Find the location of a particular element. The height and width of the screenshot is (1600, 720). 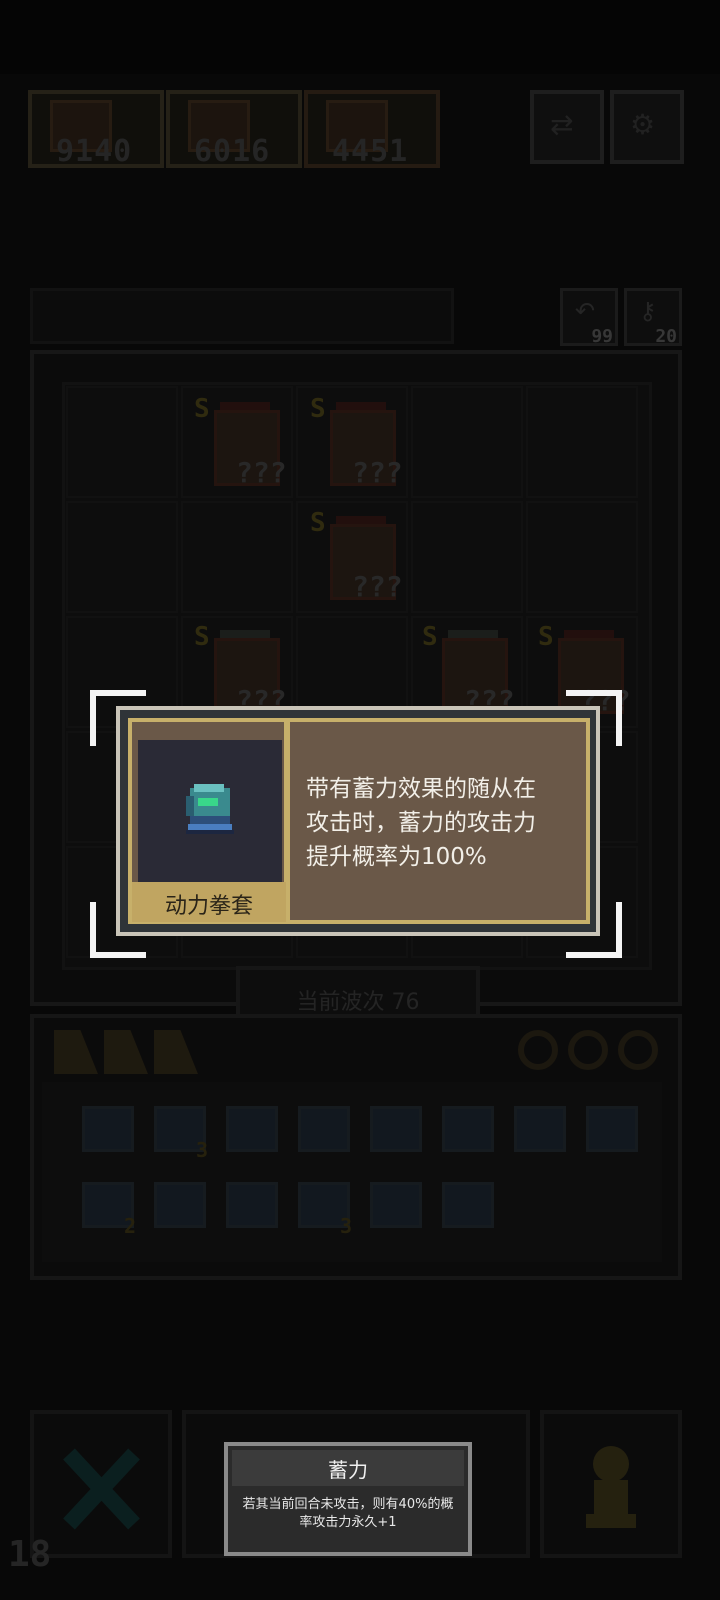

item-icon-box is located at coordinates (210, 813).